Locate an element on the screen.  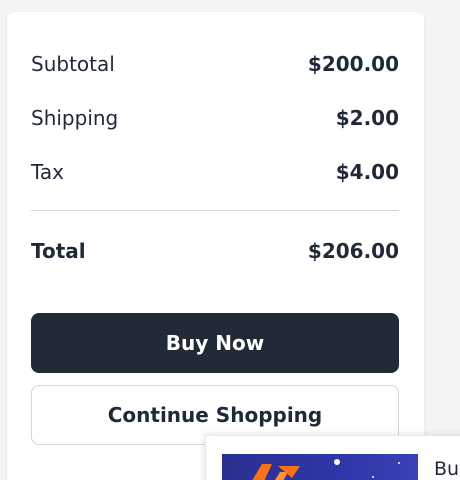
promo-thumbnail is located at coordinates (320, 467).